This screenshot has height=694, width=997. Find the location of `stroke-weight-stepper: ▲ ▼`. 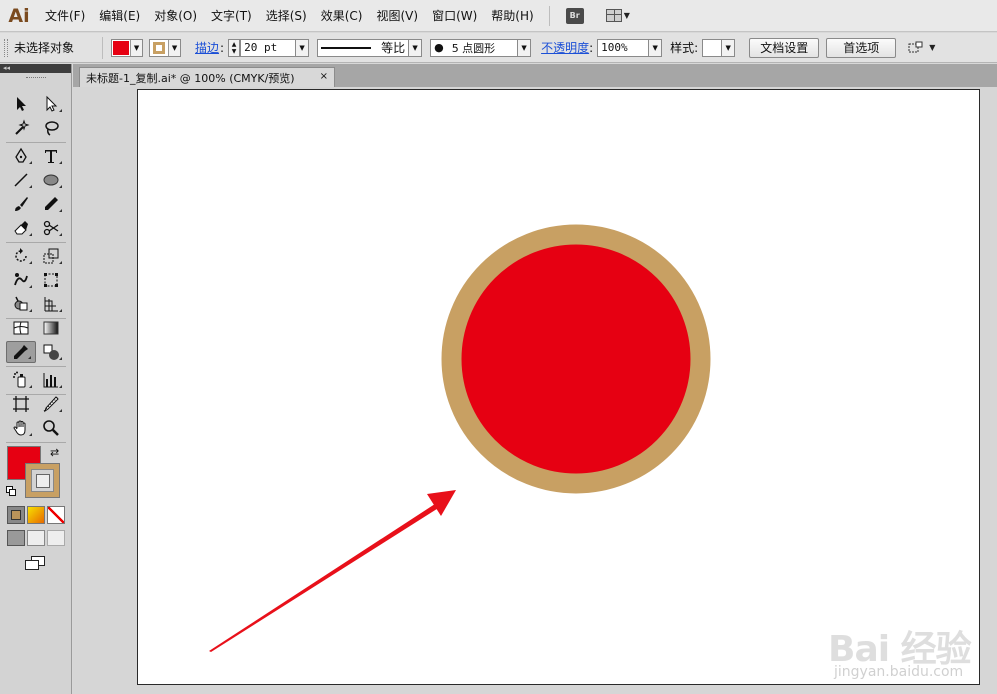

stroke-weight-stepper: ▲ ▼ is located at coordinates (234, 47).